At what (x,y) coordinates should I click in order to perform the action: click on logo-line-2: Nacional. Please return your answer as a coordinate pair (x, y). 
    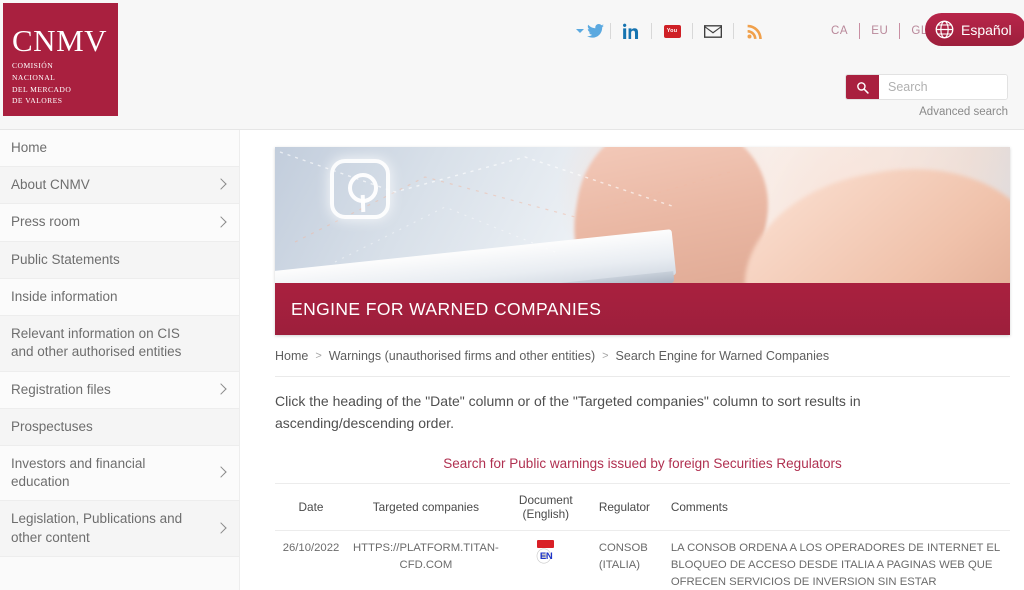
    Looking at the image, I should click on (34, 77).